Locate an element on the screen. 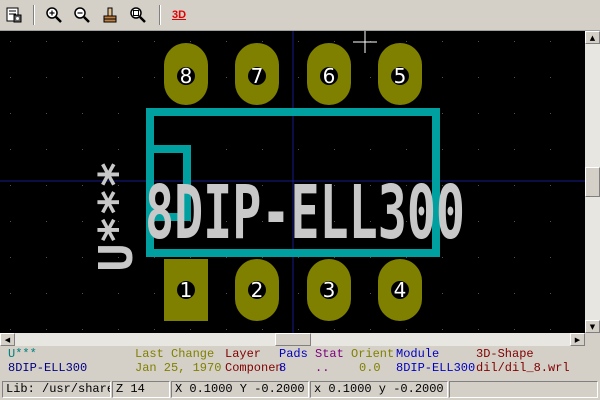 The width and height of the screenshot is (600, 400). pad: 5 is located at coordinates (400, 74).